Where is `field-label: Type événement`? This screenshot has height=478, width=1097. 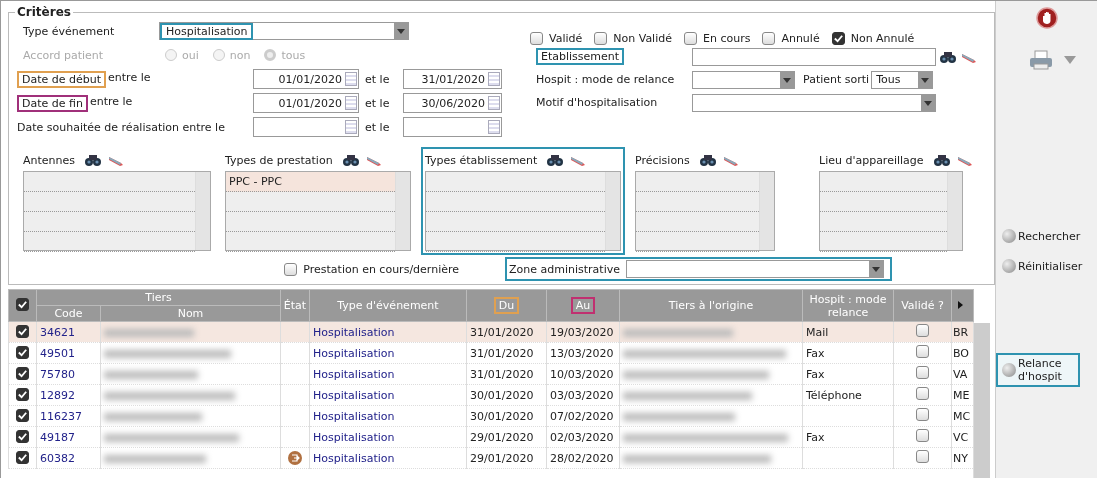 field-label: Type événement is located at coordinates (69, 31).